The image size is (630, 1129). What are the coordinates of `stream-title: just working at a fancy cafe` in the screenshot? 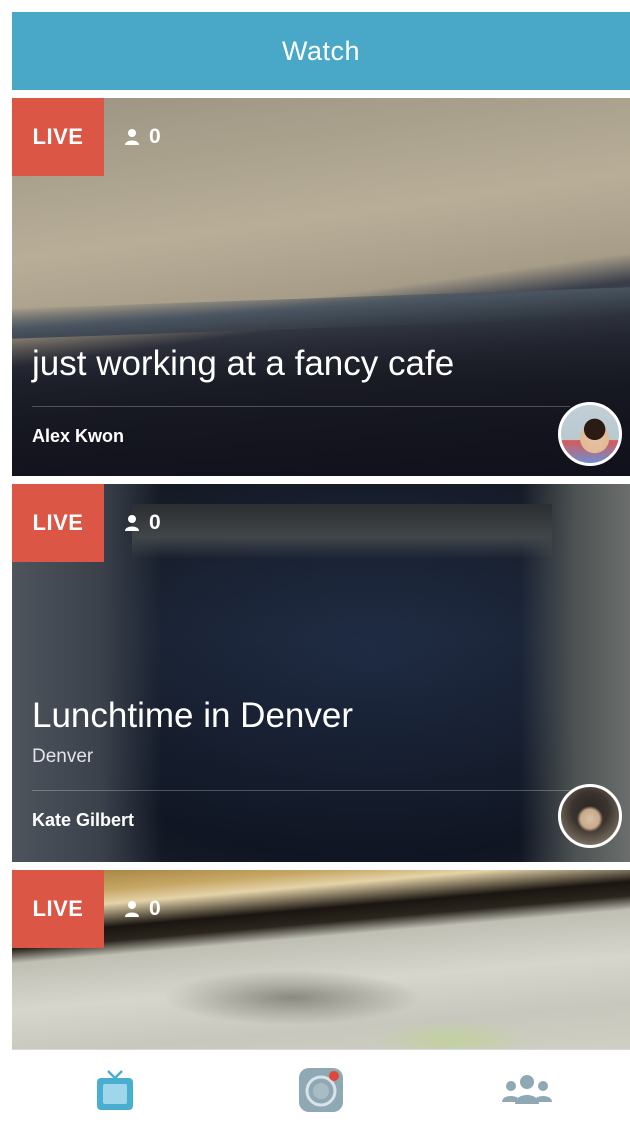 It's located at (243, 363).